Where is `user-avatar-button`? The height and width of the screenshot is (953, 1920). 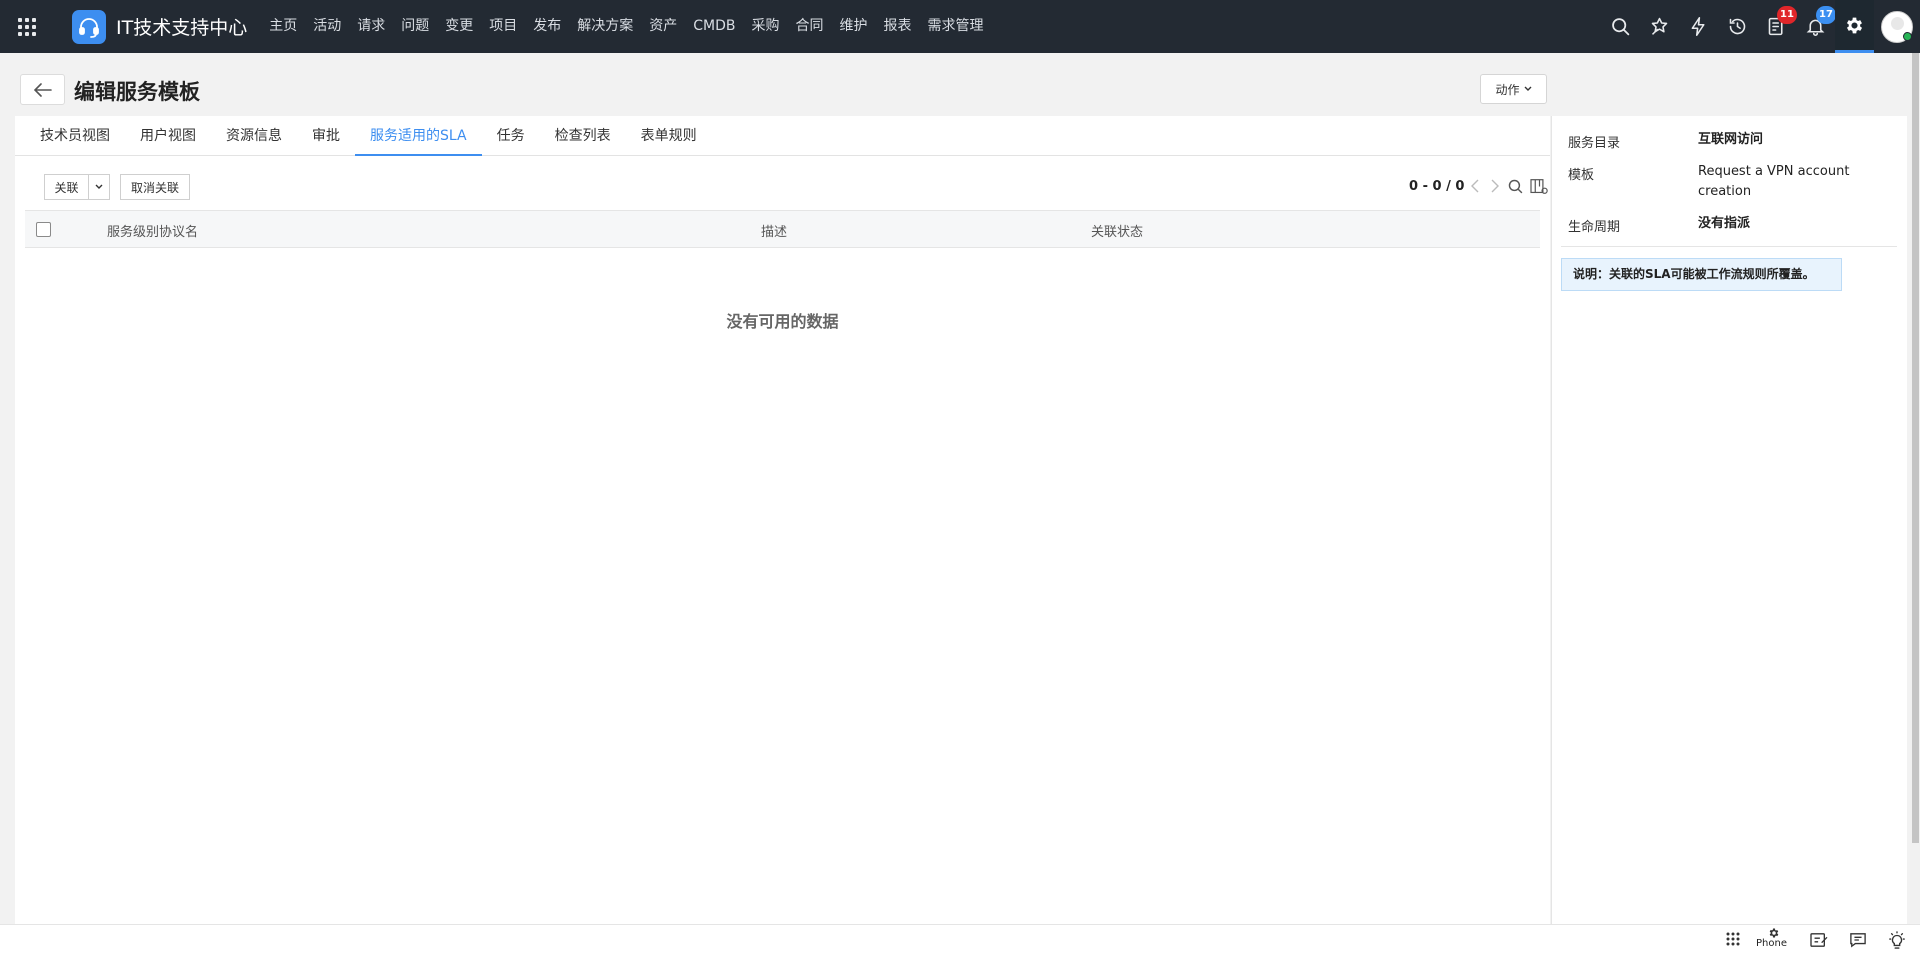
user-avatar-button is located at coordinates (1897, 26).